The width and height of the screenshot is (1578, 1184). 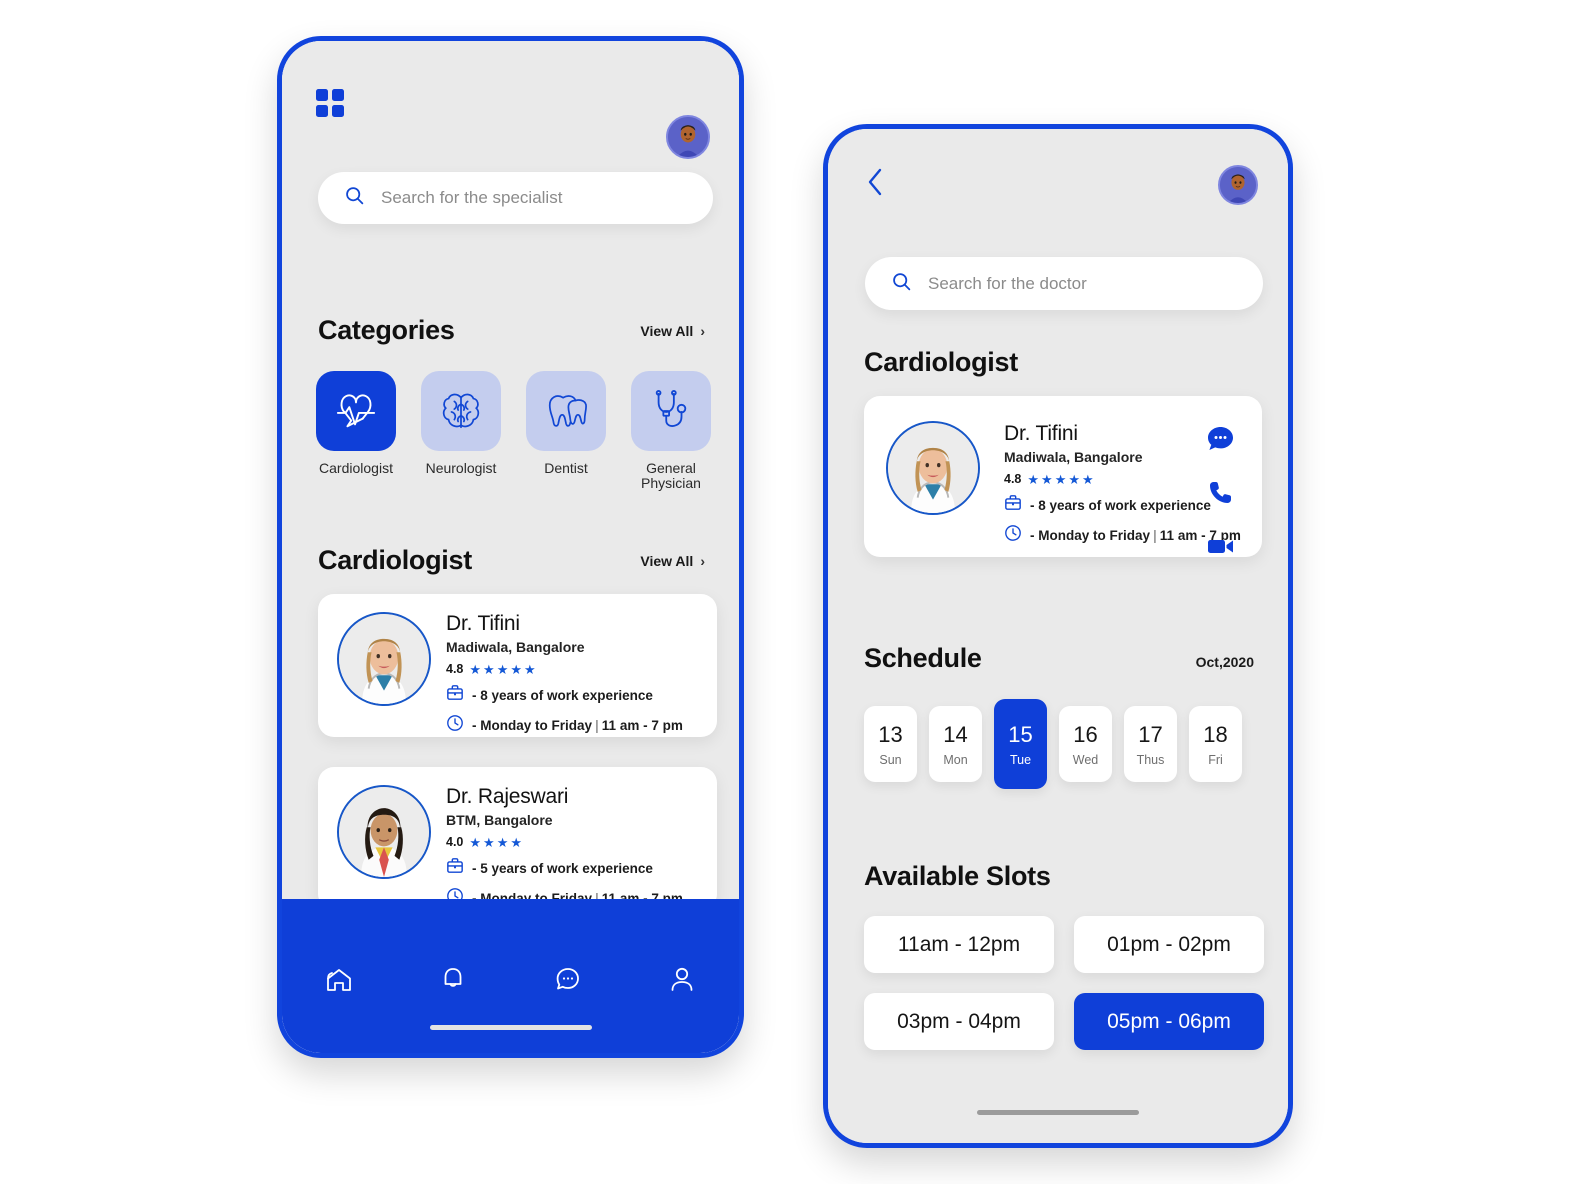 I want to click on category-neurologist: Neurologist, so click(x=461, y=431).